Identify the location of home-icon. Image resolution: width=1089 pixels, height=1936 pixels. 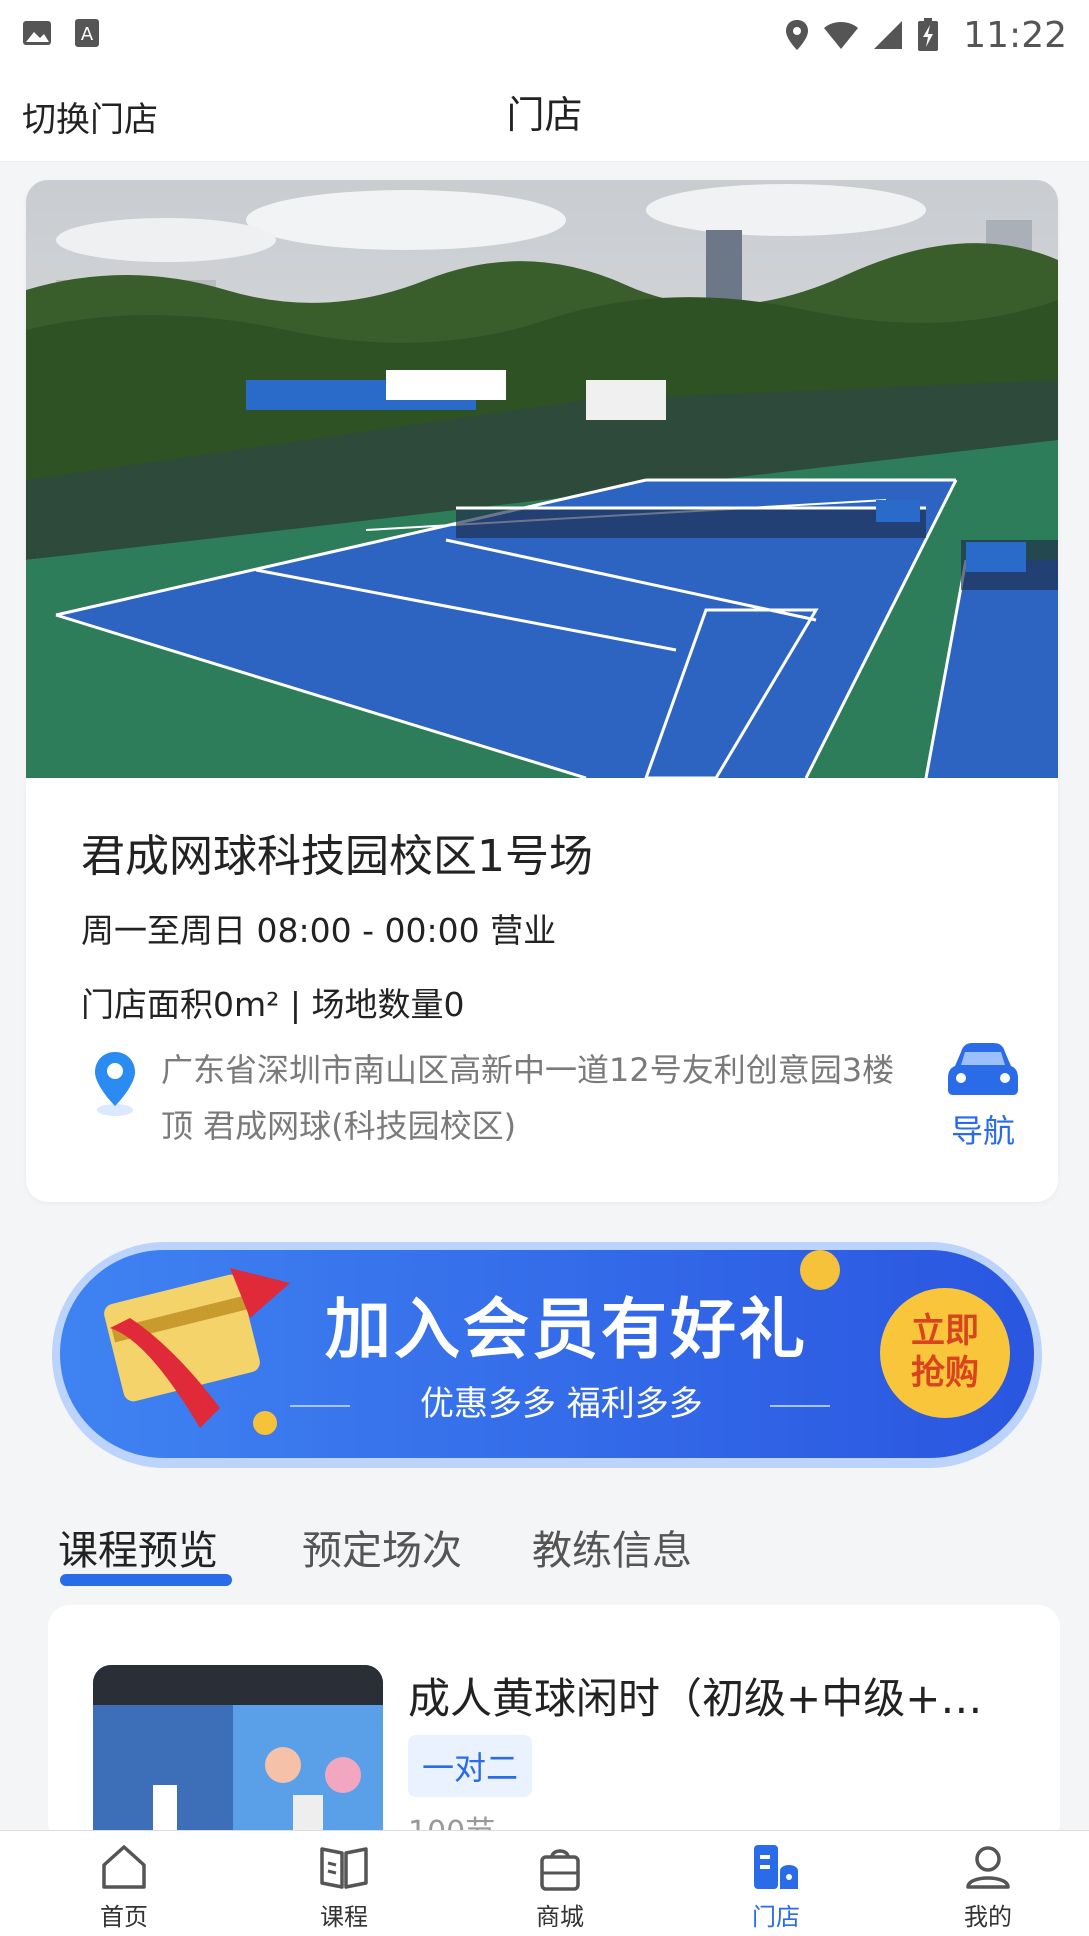
(124, 1867).